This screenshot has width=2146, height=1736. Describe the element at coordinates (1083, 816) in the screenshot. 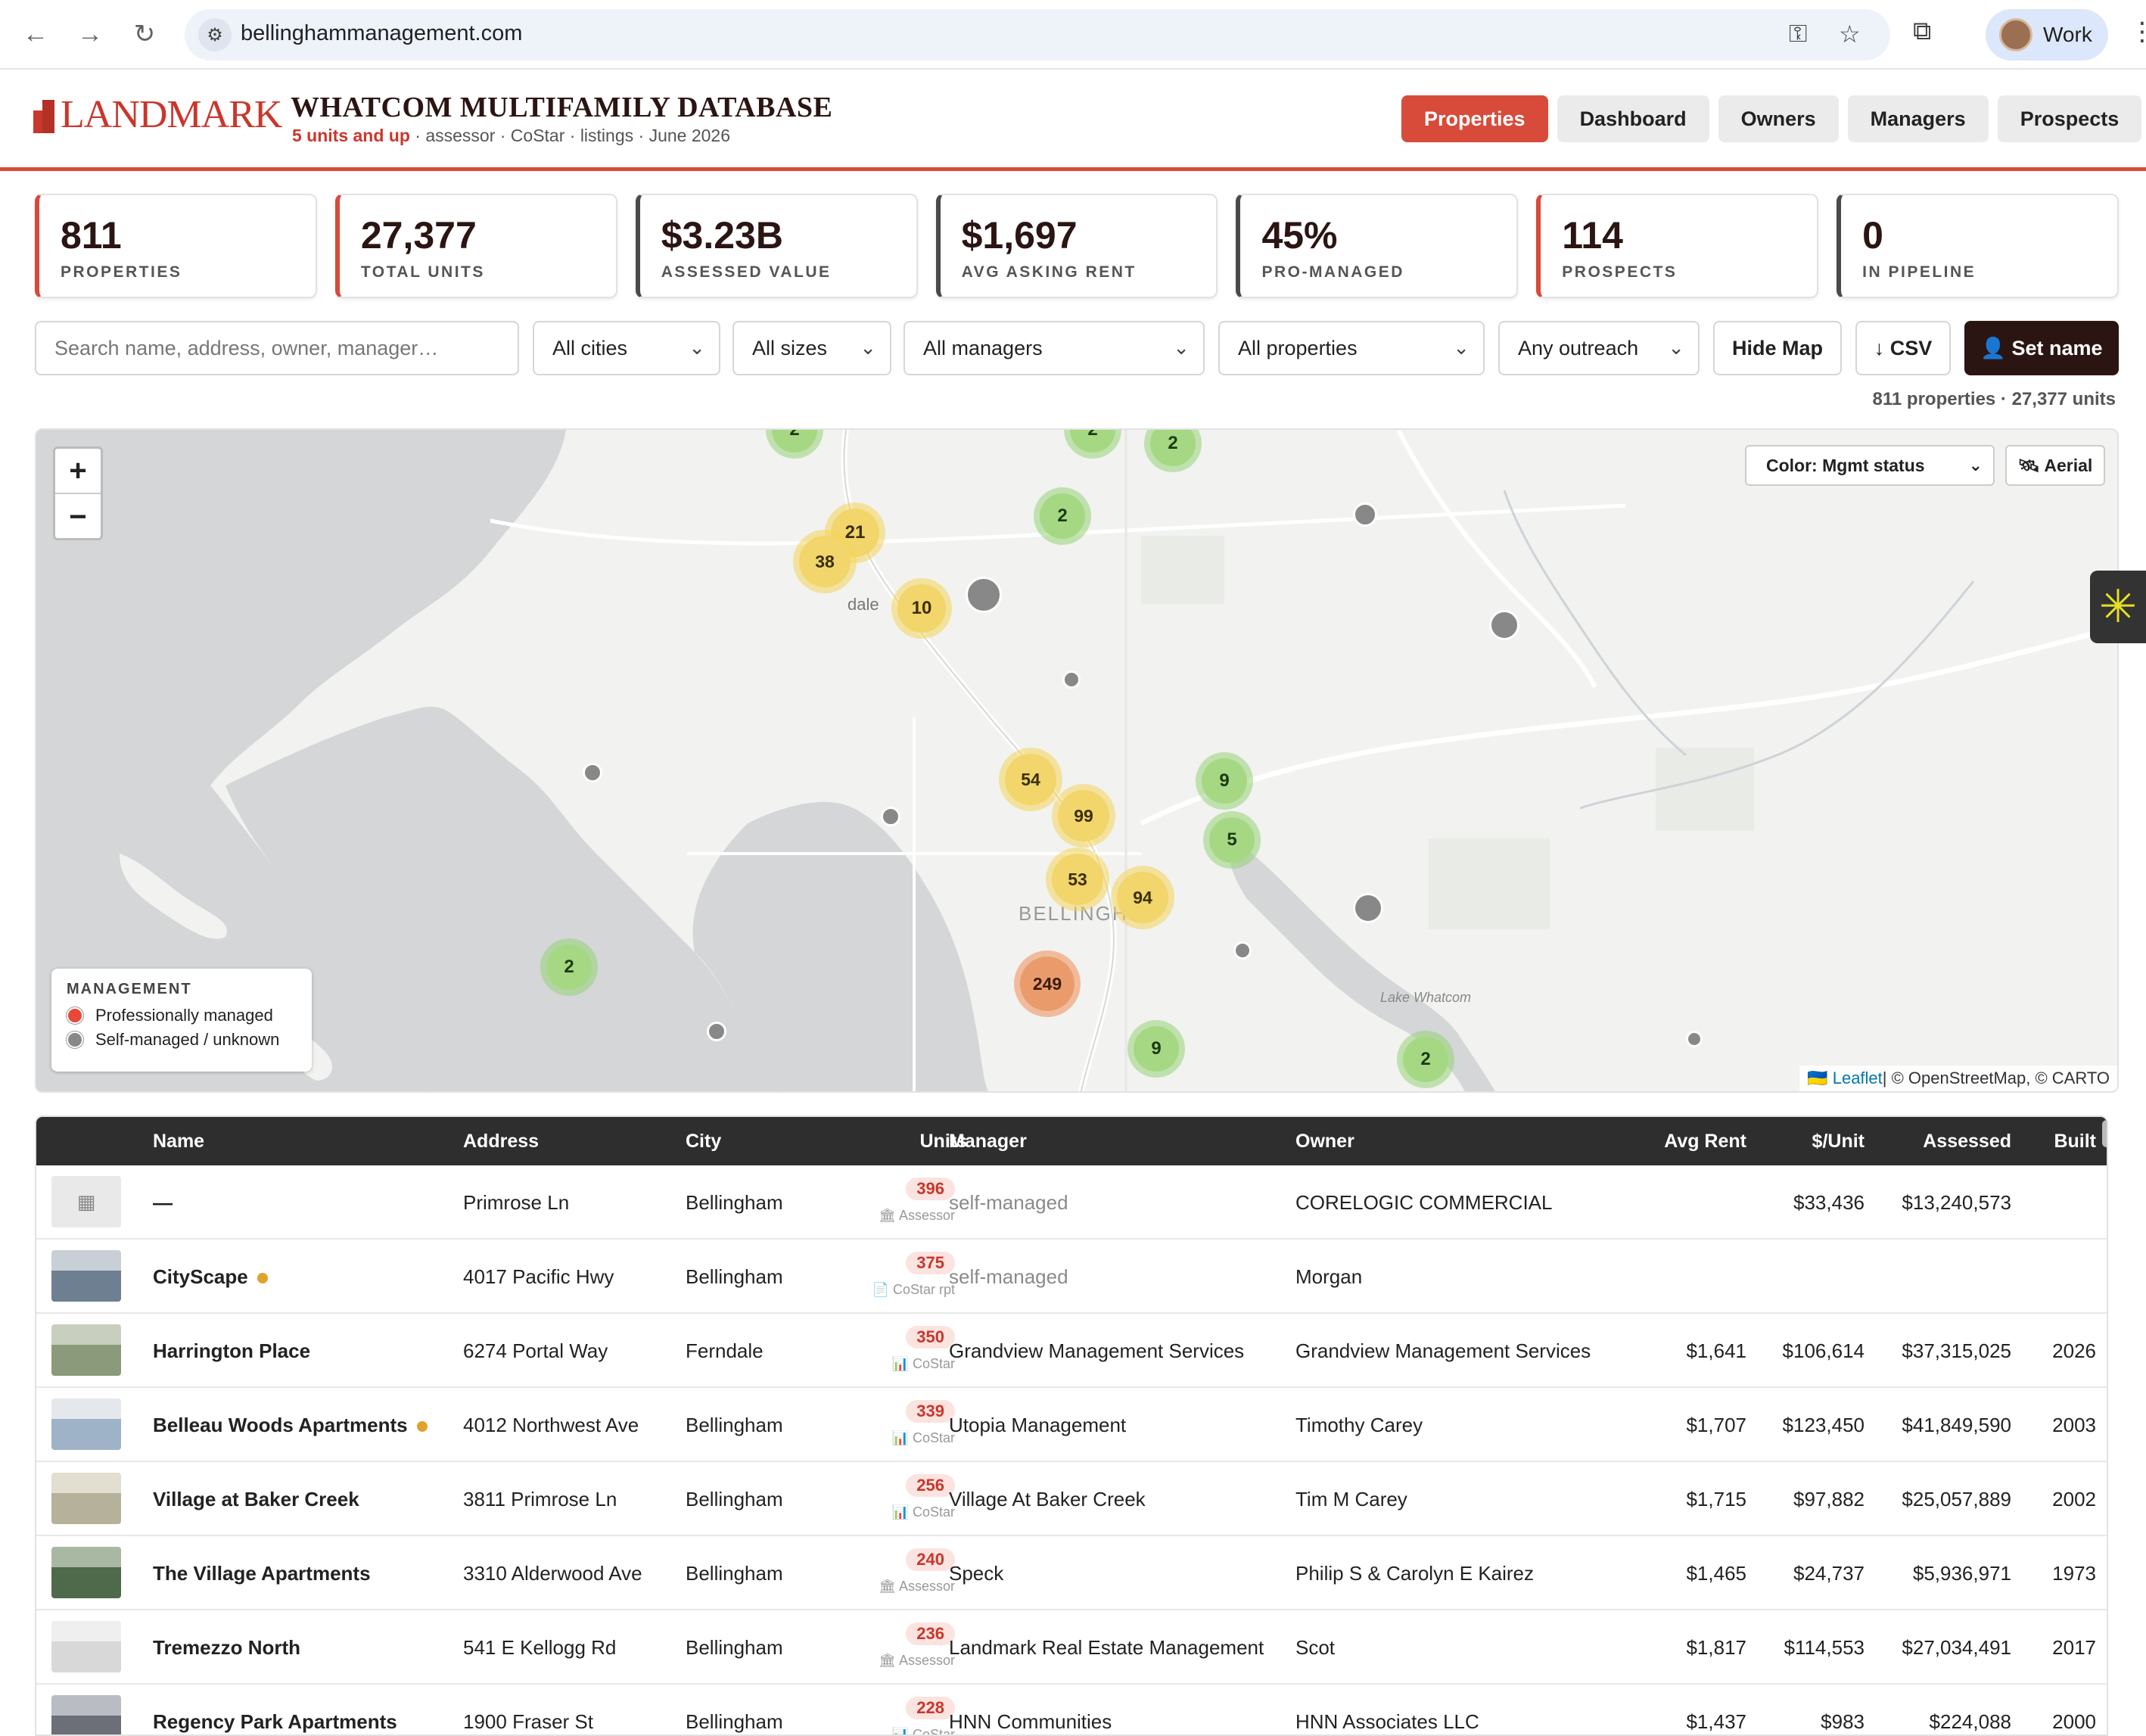

I see `map-cluster: 99` at that location.